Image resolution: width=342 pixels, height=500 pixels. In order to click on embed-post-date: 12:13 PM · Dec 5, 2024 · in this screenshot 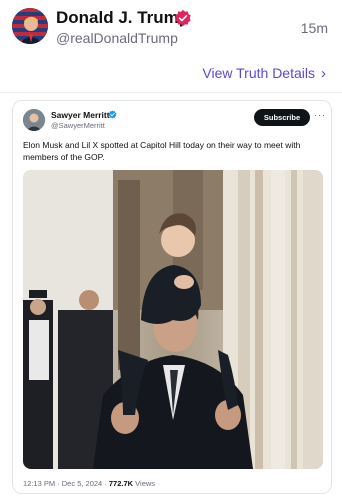, I will do `click(66, 483)`.